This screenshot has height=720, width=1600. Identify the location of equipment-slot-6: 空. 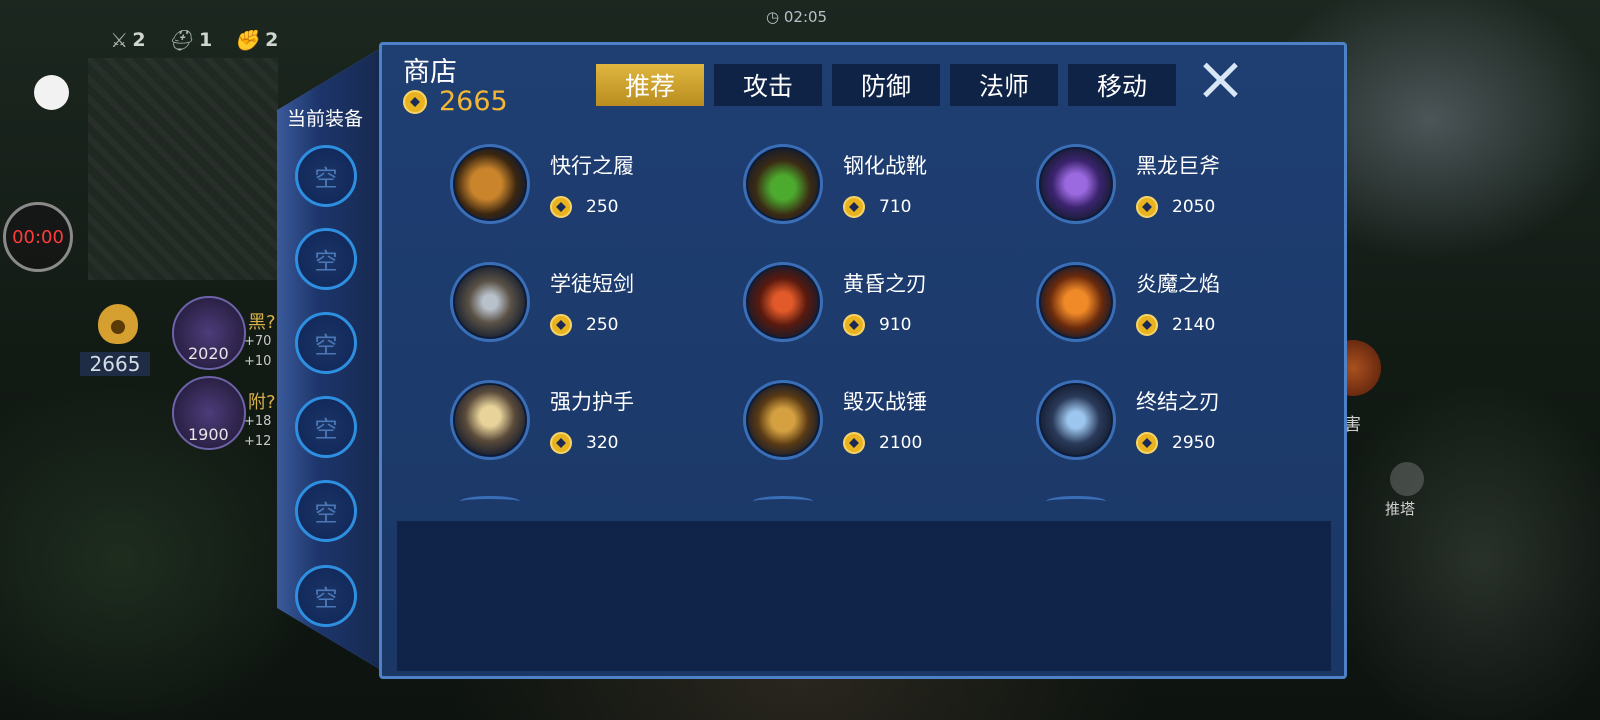
(326, 596).